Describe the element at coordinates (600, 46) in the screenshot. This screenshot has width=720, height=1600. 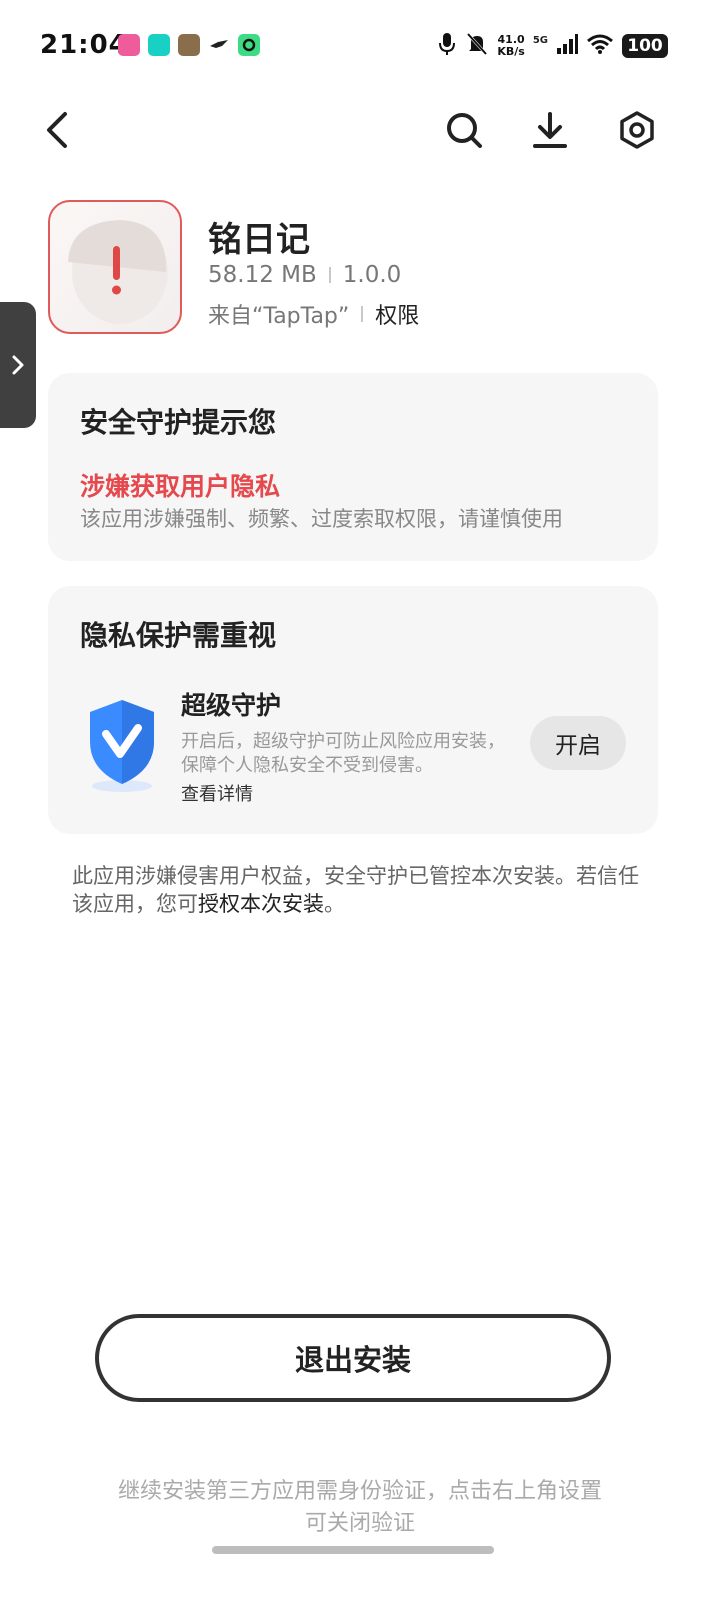
I see `wifi-icon` at that location.